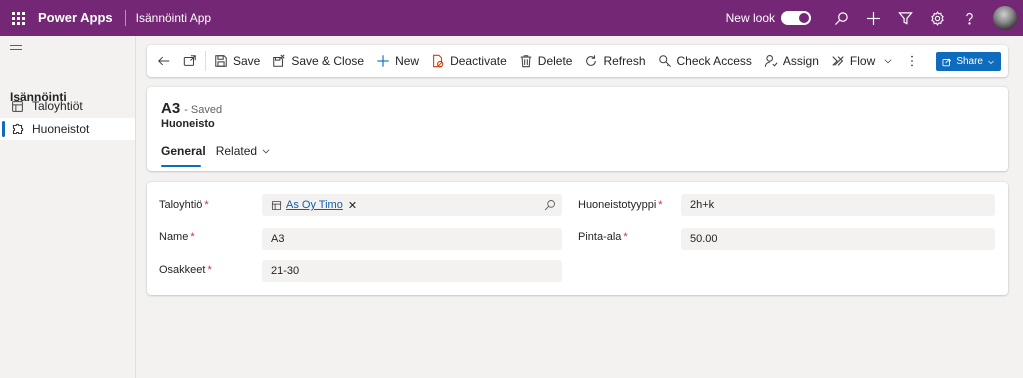 The image size is (1023, 378). I want to click on trash-icon, so click(526, 61).